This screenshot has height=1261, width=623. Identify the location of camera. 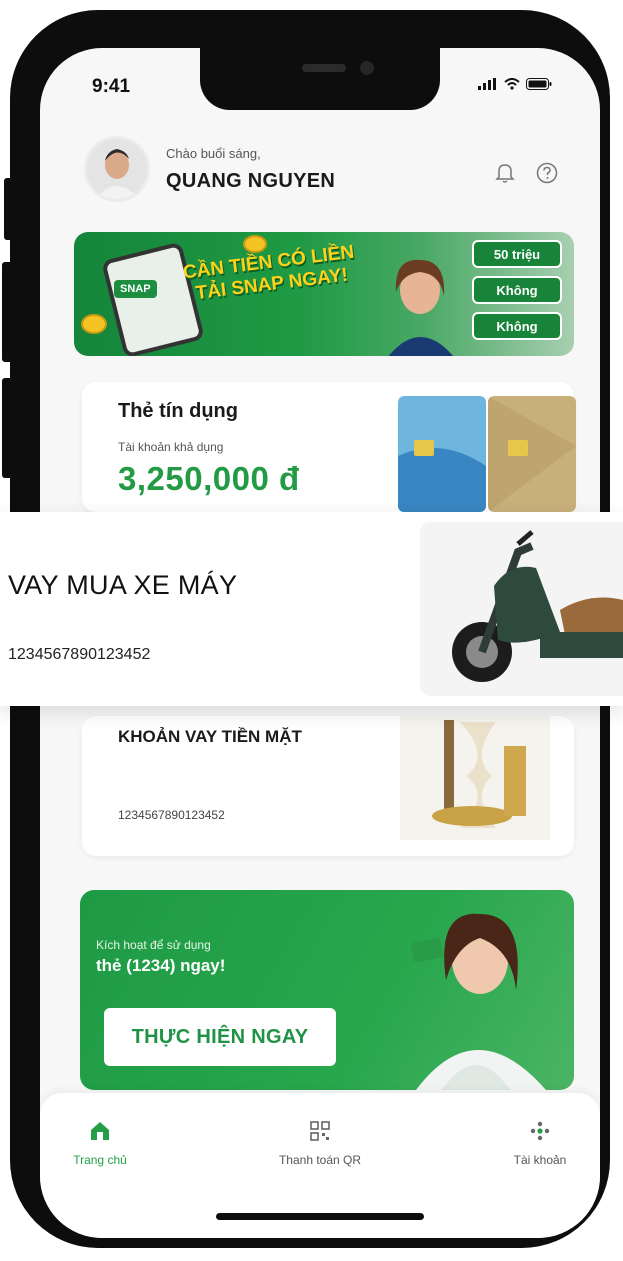
(367, 68).